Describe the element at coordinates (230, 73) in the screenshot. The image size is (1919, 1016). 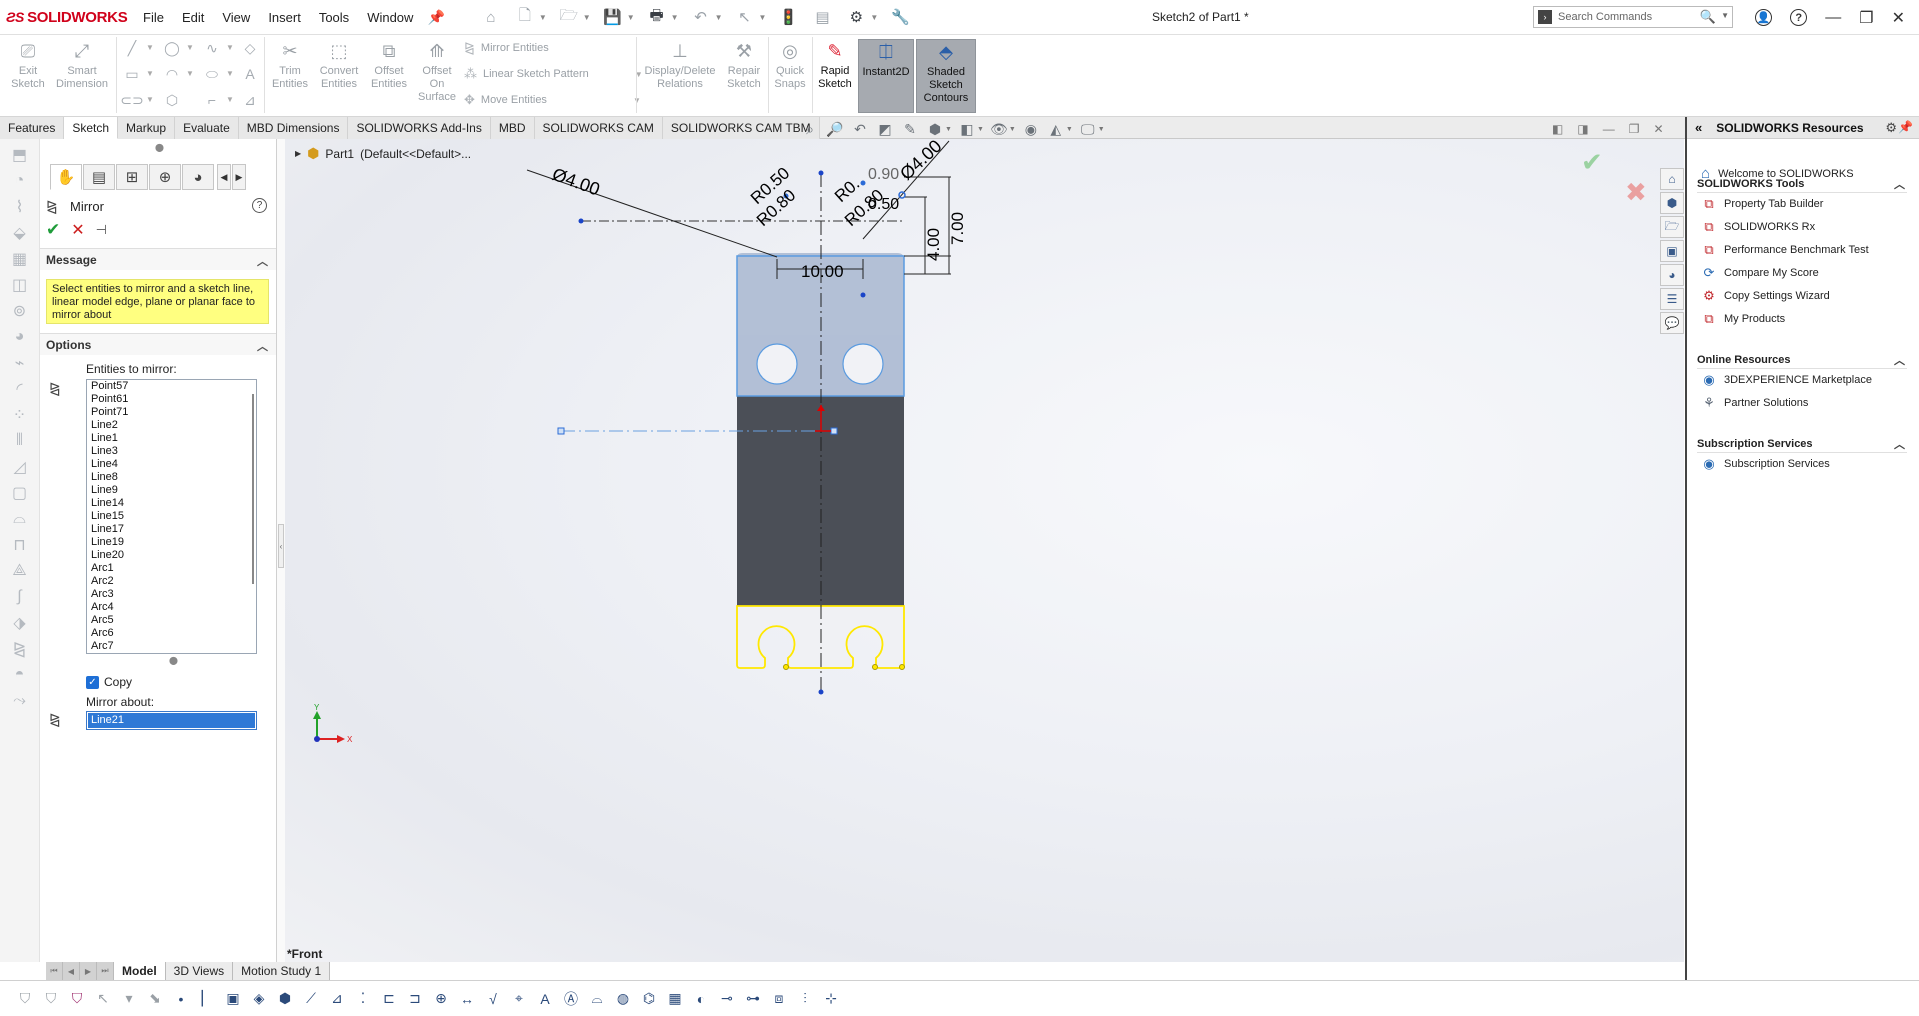
I see `ellipse-caret-icon: ▼` at that location.